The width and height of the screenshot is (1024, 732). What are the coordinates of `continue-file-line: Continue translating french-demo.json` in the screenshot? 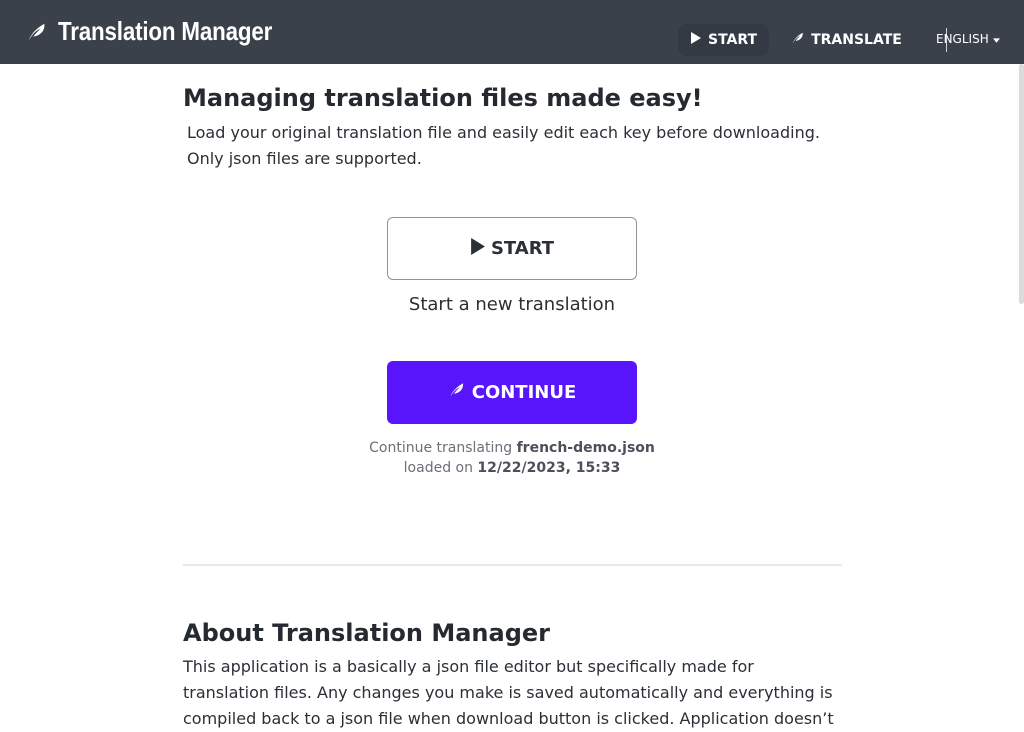 It's located at (512, 448).